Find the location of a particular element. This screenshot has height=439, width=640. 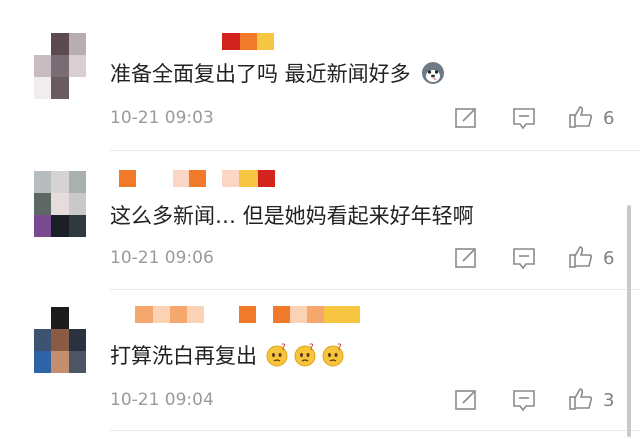

comment-timestamp: 10-21 09:03 is located at coordinates (162, 118).